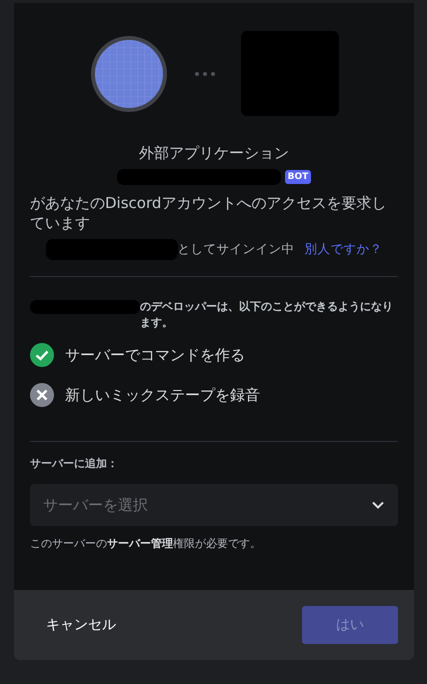 This screenshot has height=684, width=427. Describe the element at coordinates (298, 177) in the screenshot. I see `bot-tag: BOT` at that location.